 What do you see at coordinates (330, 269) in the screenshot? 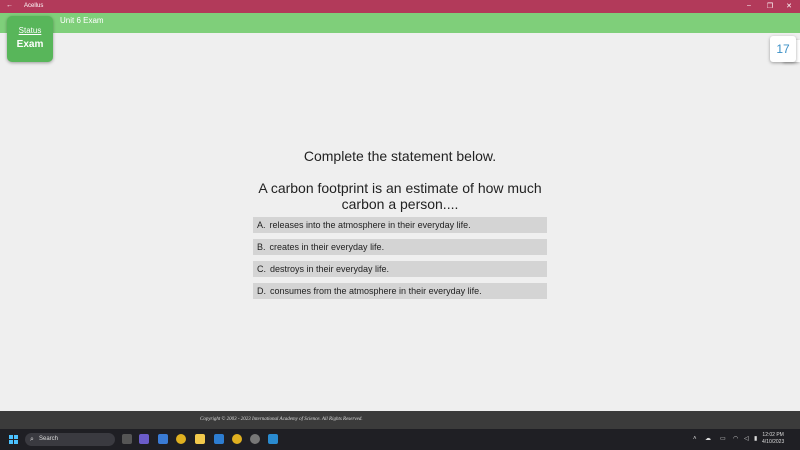
I see `answer-text: destroys in their everyday life.` at bounding box center [330, 269].